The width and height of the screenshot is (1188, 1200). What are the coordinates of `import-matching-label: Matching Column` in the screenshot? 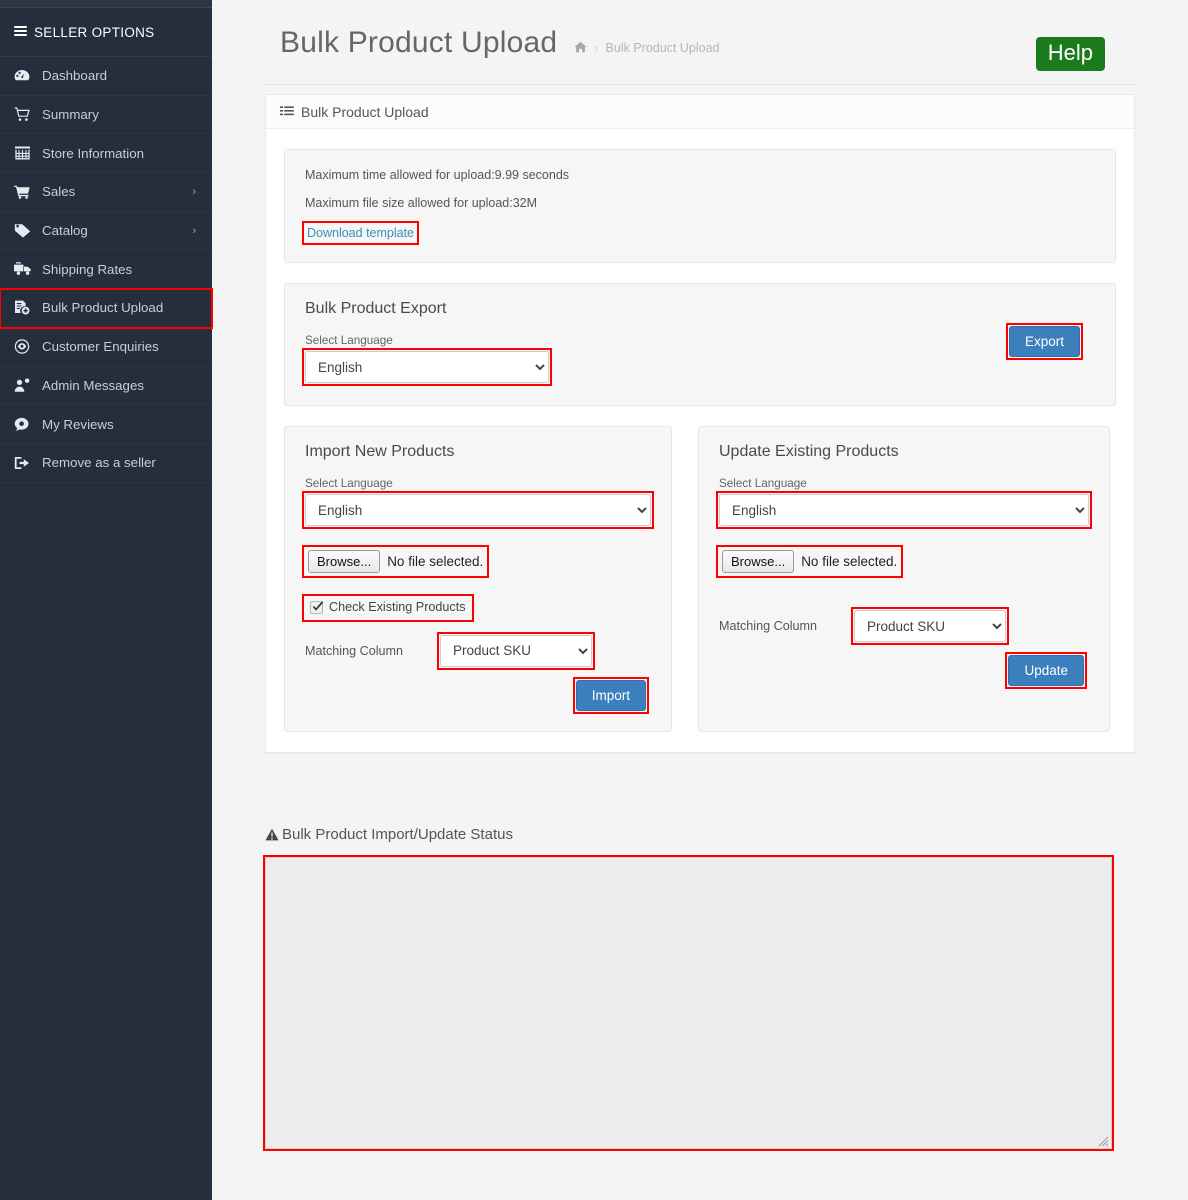 It's located at (354, 650).